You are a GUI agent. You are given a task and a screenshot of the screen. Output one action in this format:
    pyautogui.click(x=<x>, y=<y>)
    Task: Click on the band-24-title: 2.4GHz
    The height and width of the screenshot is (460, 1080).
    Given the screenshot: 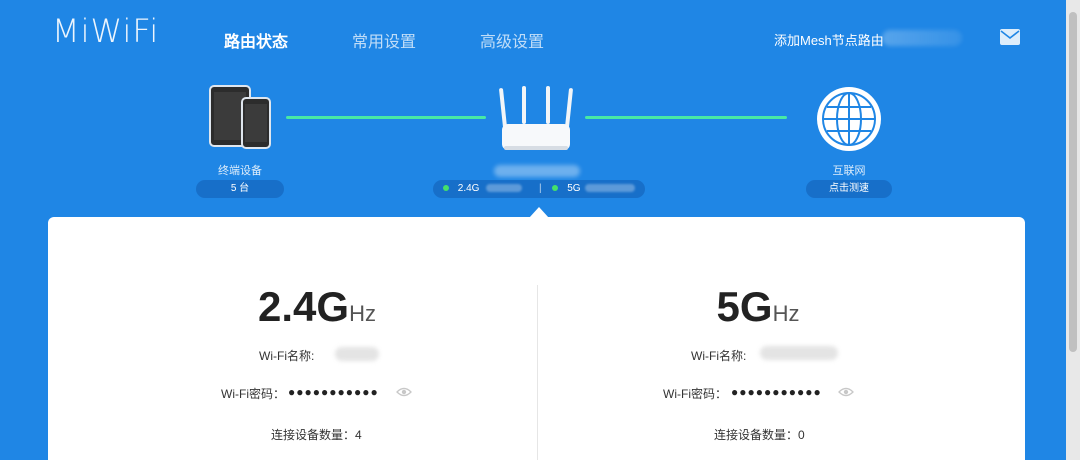 What is the action you would take?
    pyautogui.click(x=317, y=307)
    